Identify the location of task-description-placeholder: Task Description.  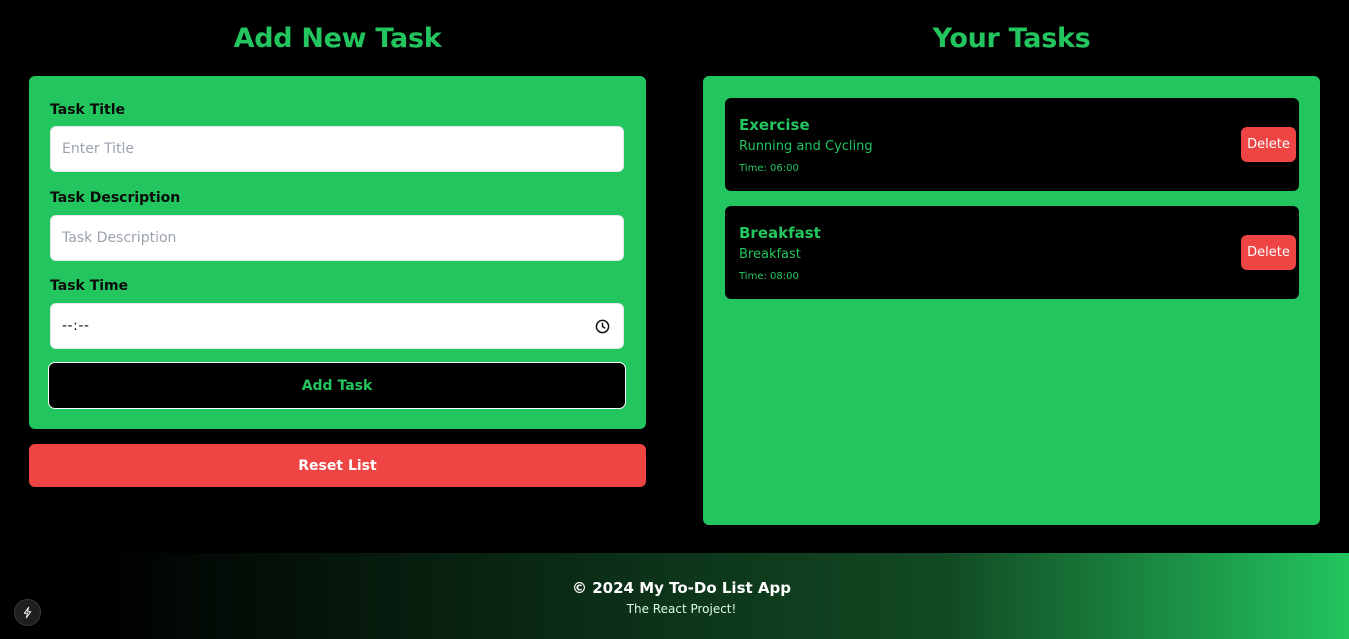
(119, 238).